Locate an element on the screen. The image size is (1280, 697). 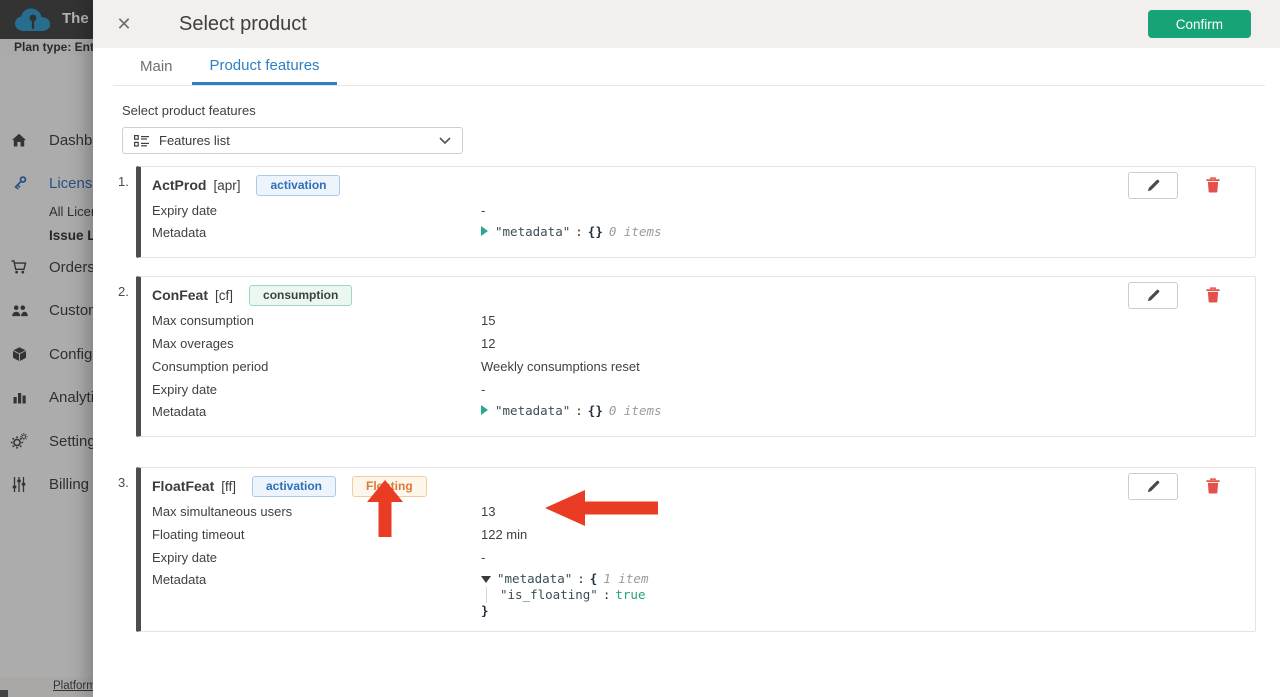
feature-row-label: Max consumption is located at coordinates (203, 320).